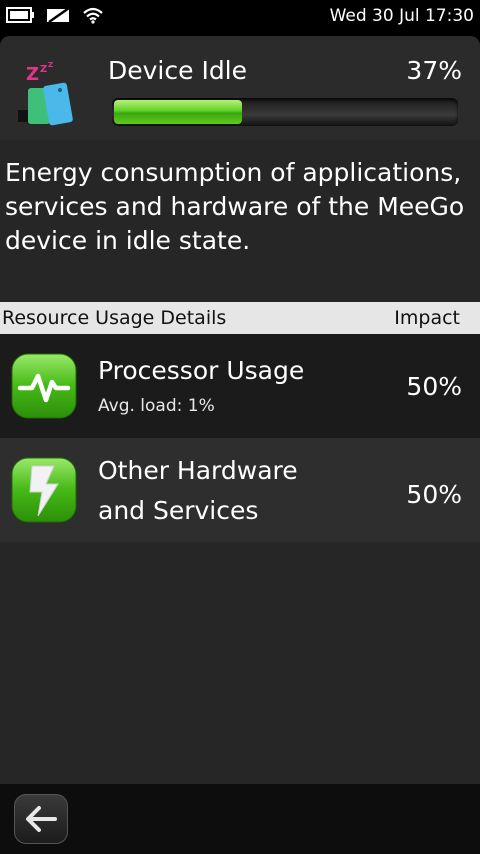 The image size is (480, 854). Describe the element at coordinates (156, 406) in the screenshot. I see `processor-usage-subtitle: Avg. load: 1%` at that location.